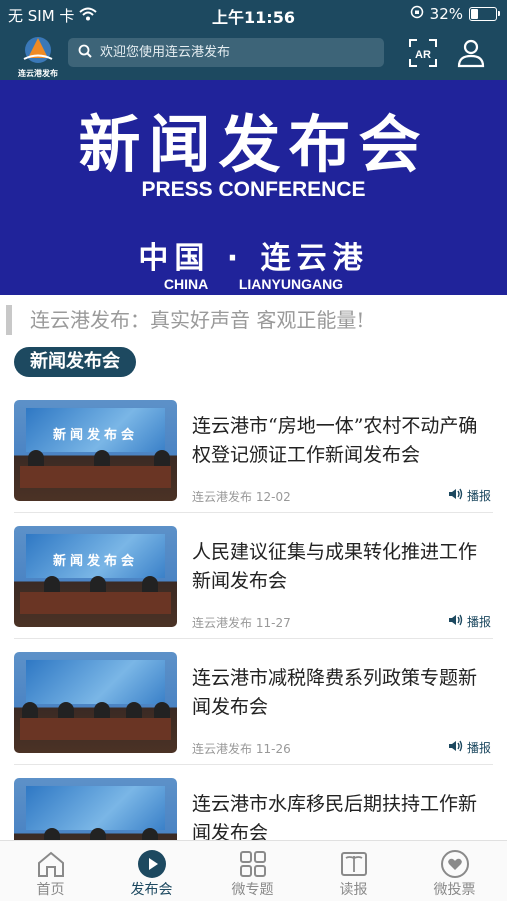 This screenshot has height=902, width=507. What do you see at coordinates (252, 890) in the screenshot?
I see `tab-label: 微专题` at bounding box center [252, 890].